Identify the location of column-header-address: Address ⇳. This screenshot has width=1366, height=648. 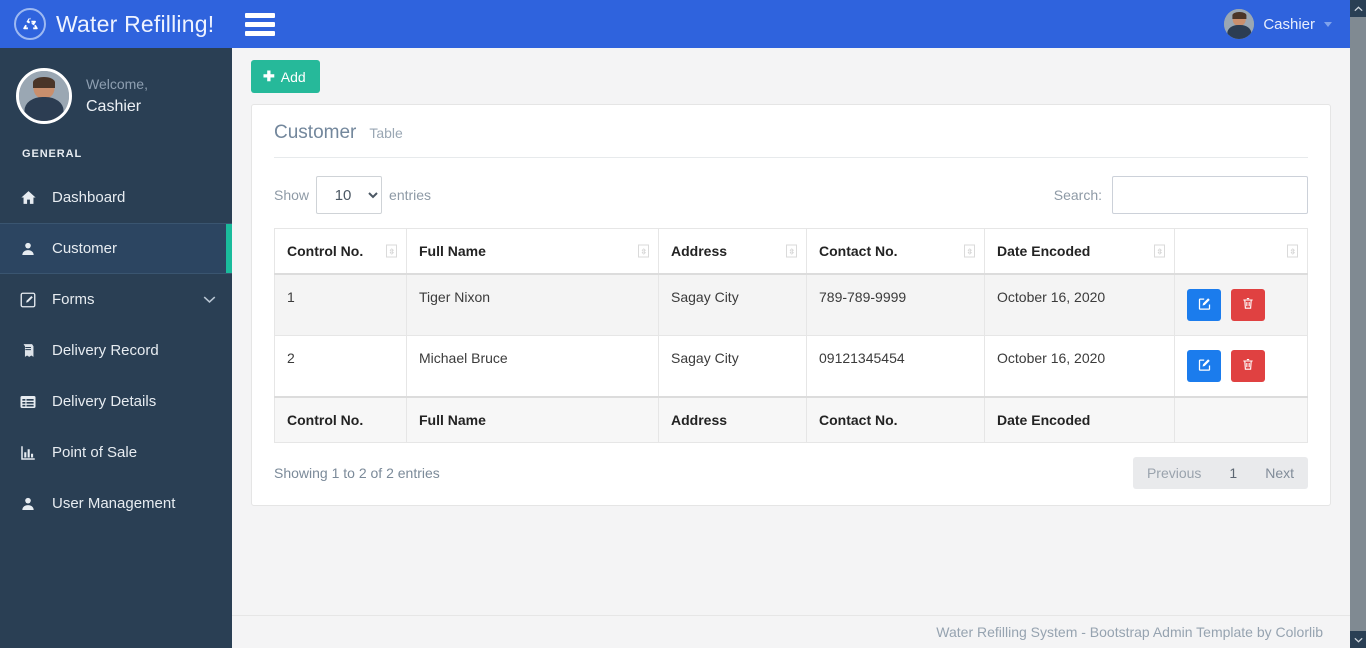
(732, 251).